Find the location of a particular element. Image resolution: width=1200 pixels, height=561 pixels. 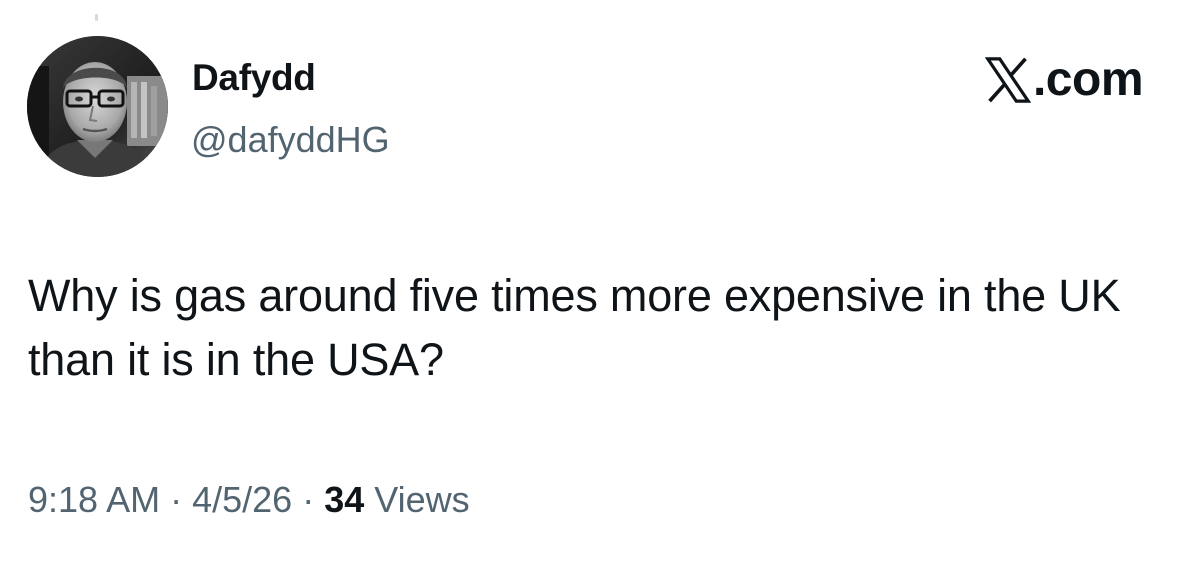

tweet-time: 9:18 AM is located at coordinates (94, 499).